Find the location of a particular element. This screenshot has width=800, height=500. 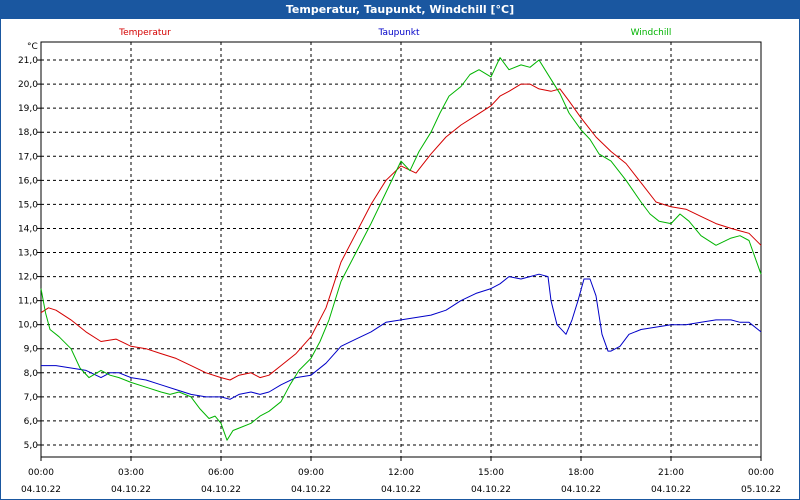

legend-taupunkt: Taupunkt is located at coordinates (398, 33).